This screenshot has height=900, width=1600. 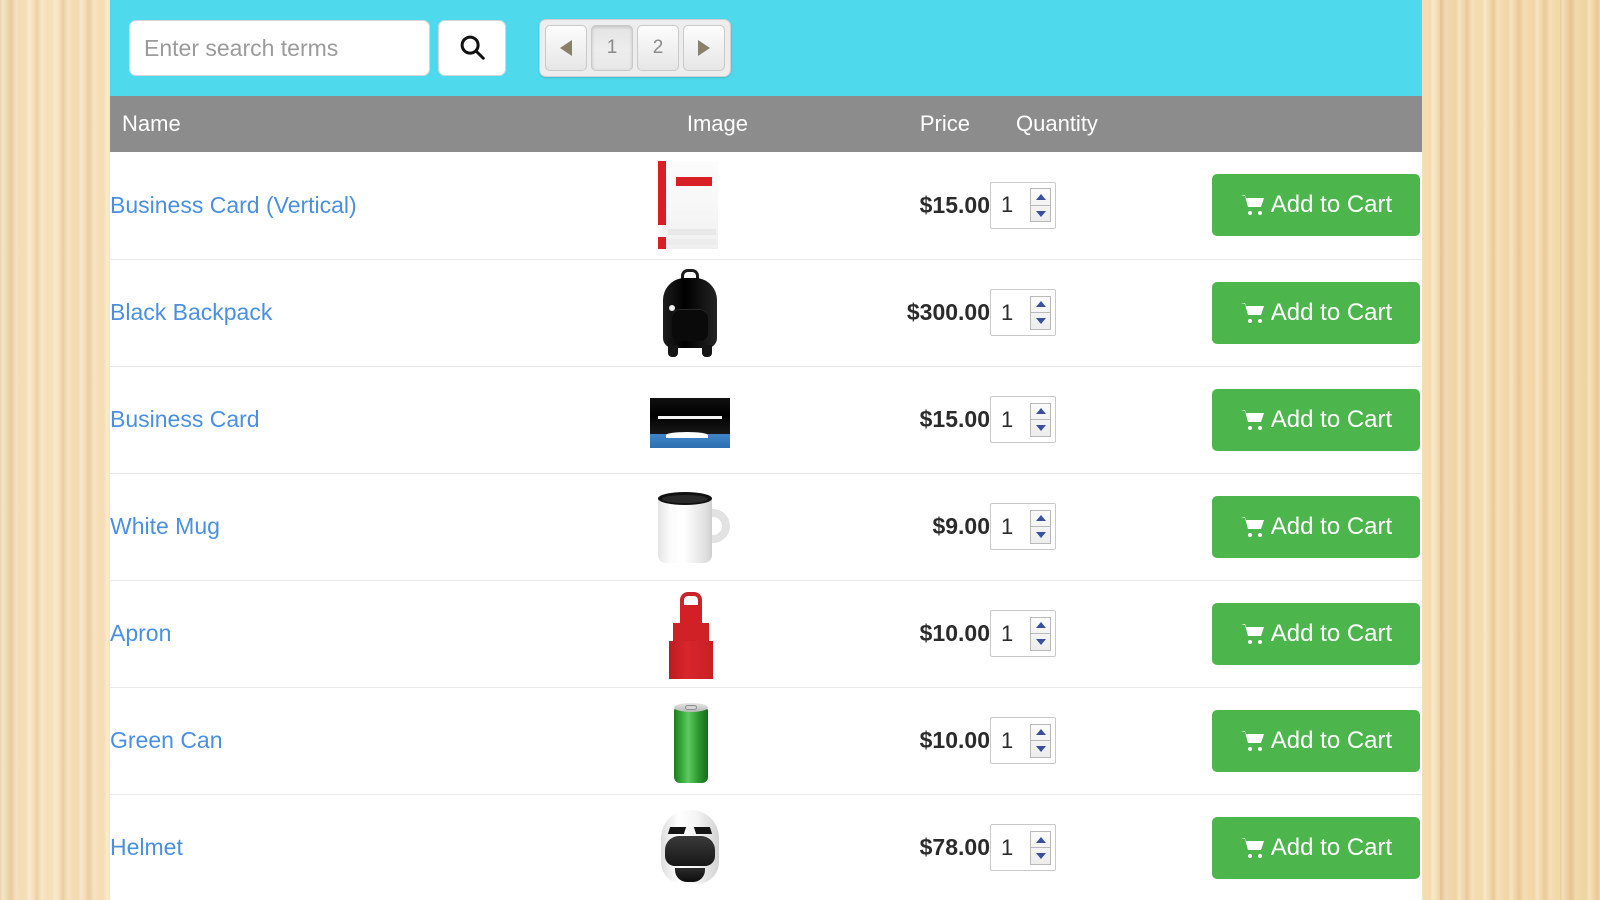 I want to click on helmet-thumbnail, so click(x=690, y=848).